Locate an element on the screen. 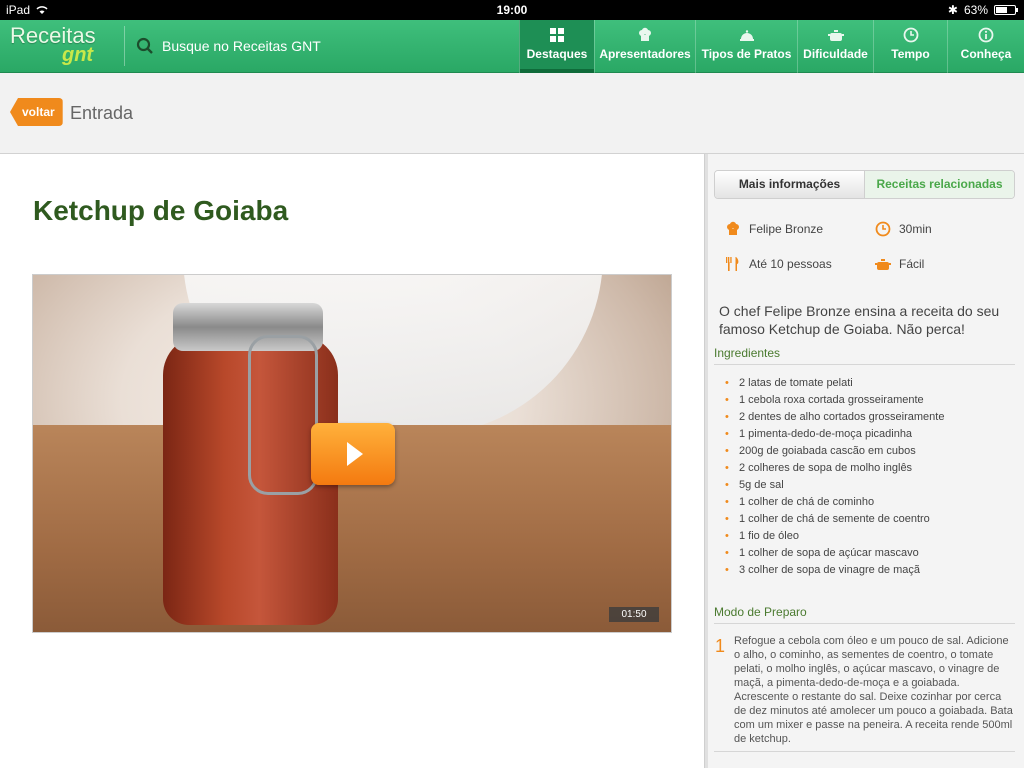 This screenshot has width=1024, height=768. nav-item-label: Tipos de Pratos is located at coordinates (746, 54).